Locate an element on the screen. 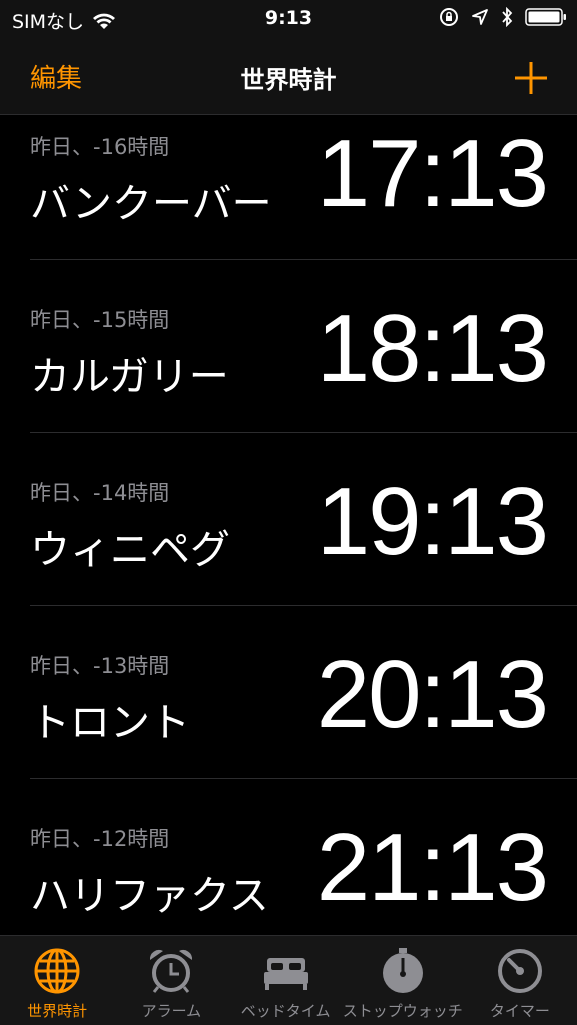 The height and width of the screenshot is (1025, 577). clock-offset: 昨日、-13時間 is located at coordinates (100, 666).